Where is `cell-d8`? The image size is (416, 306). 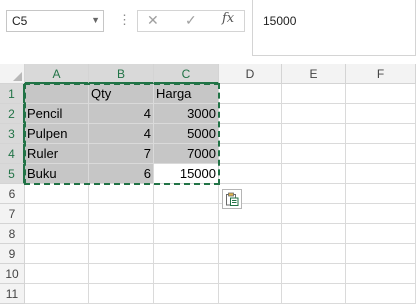 cell-d8 is located at coordinates (250, 234).